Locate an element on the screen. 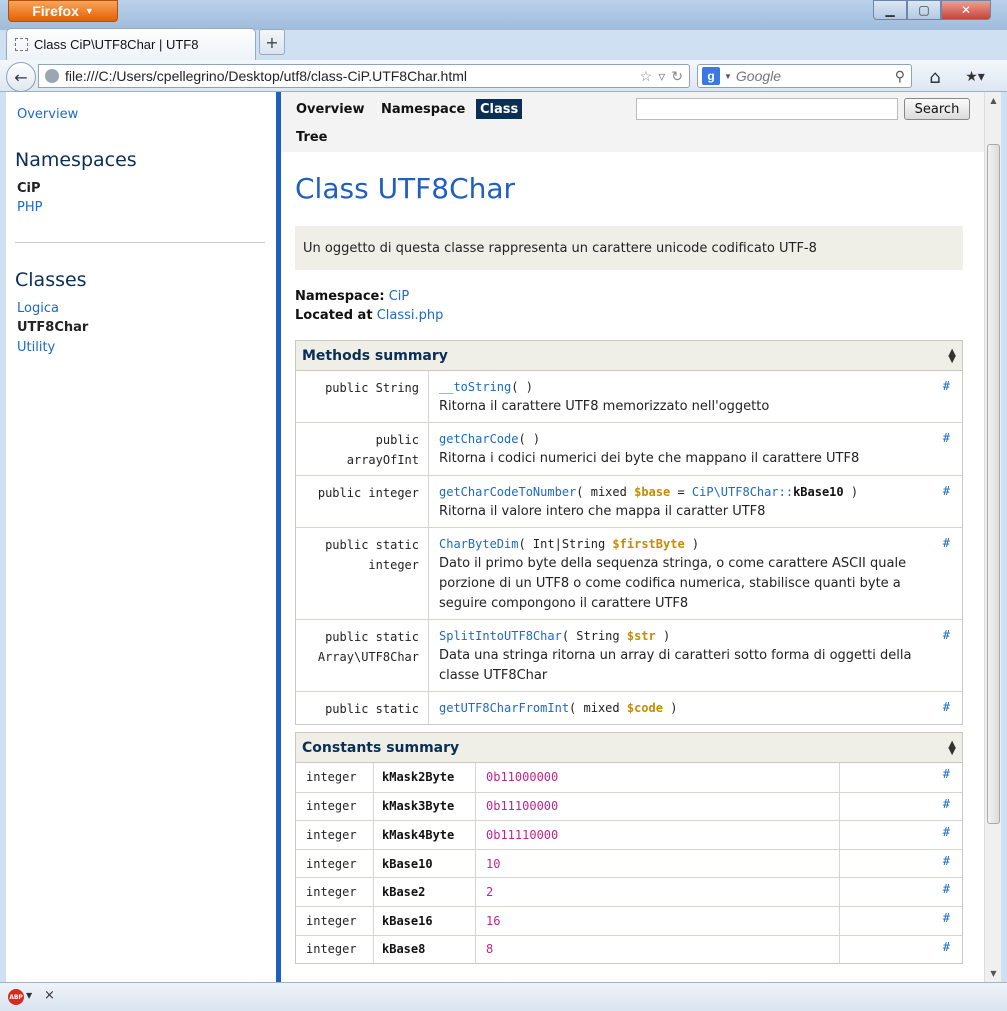  search-icon: ⚲ is located at coordinates (903, 76).